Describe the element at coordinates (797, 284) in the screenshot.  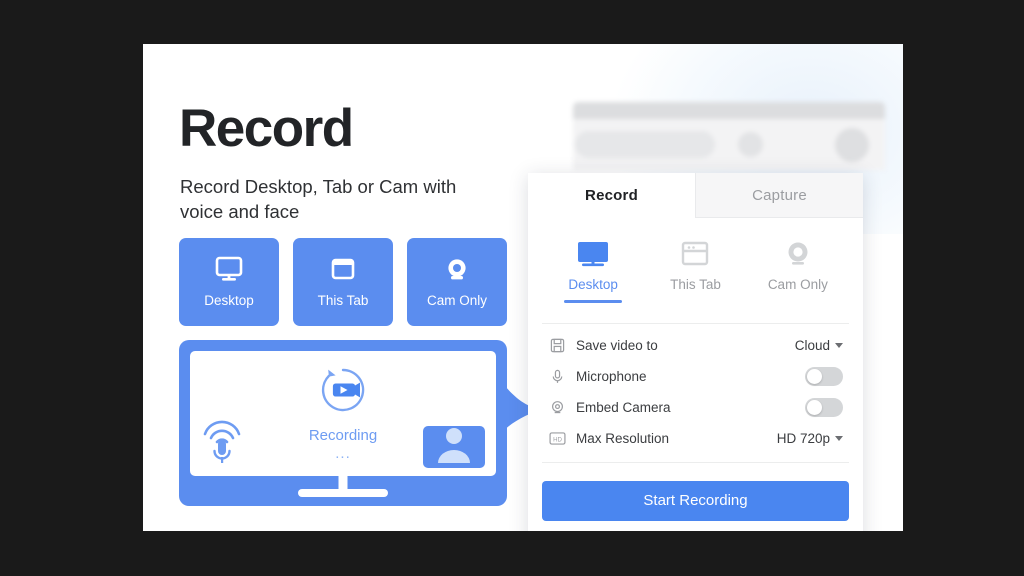
I see `panel-mode-label: Cam Only` at that location.